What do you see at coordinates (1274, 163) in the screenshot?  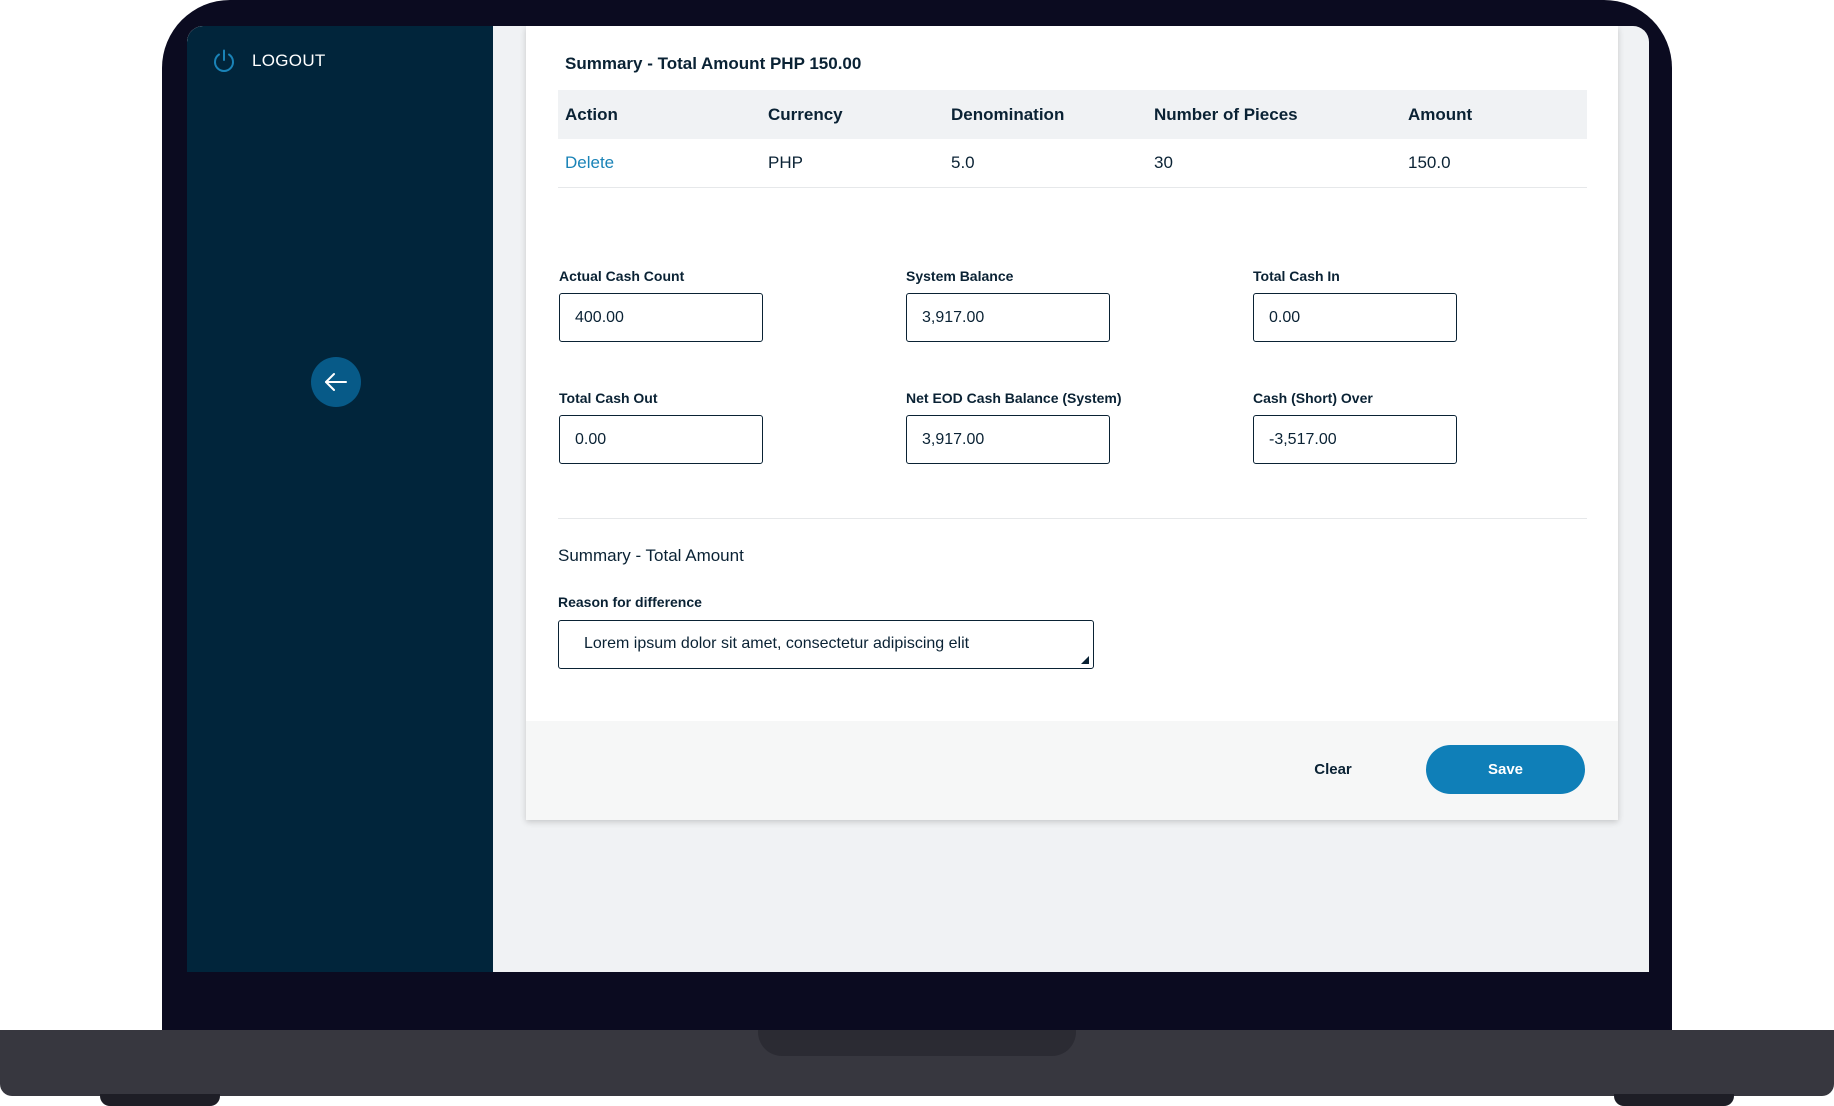 I see `cell-pieces: 30` at bounding box center [1274, 163].